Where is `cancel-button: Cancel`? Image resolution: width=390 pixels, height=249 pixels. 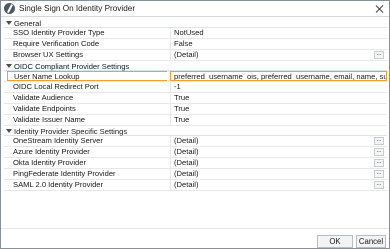 cancel-button: Cancel is located at coordinates (371, 241).